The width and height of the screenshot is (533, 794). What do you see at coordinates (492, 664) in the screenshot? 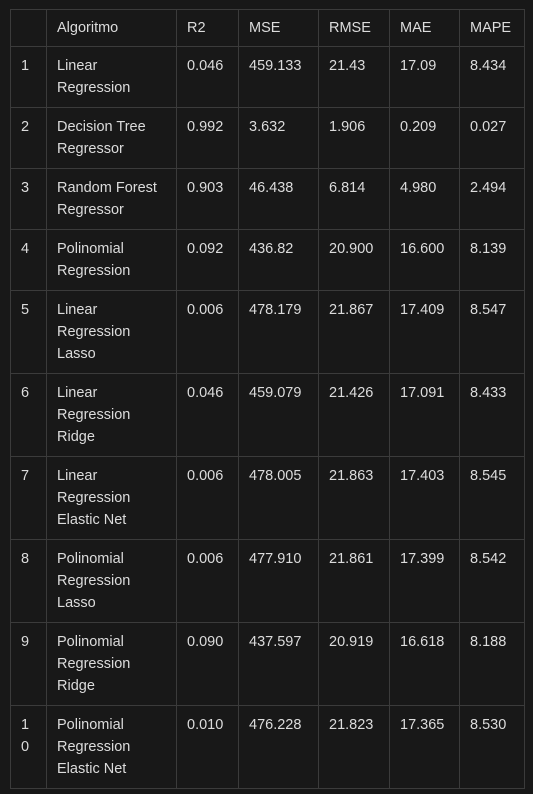
I see `cell-mape: 8.188` at bounding box center [492, 664].